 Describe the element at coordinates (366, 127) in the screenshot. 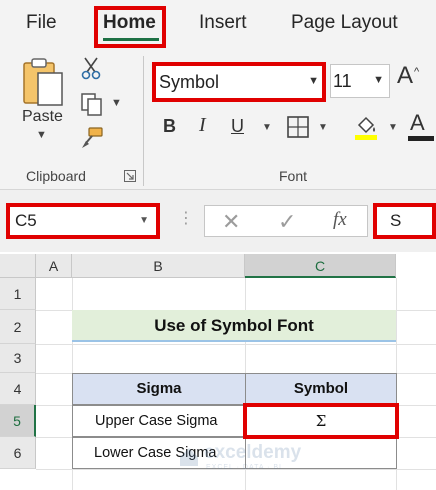

I see `fill-color-icon` at that location.